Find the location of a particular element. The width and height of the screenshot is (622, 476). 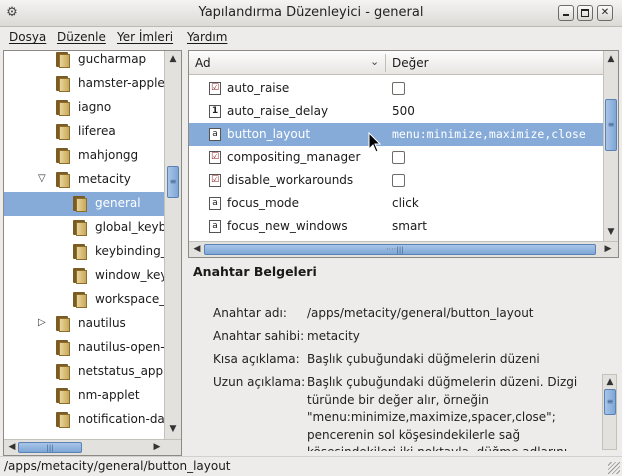

tree-item: workspace_names is located at coordinates (84, 300).